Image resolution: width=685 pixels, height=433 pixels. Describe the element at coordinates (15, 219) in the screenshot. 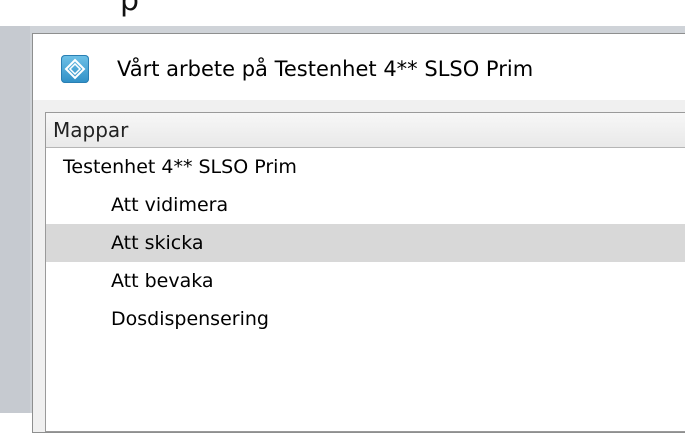

I see `window-frame-edge` at that location.